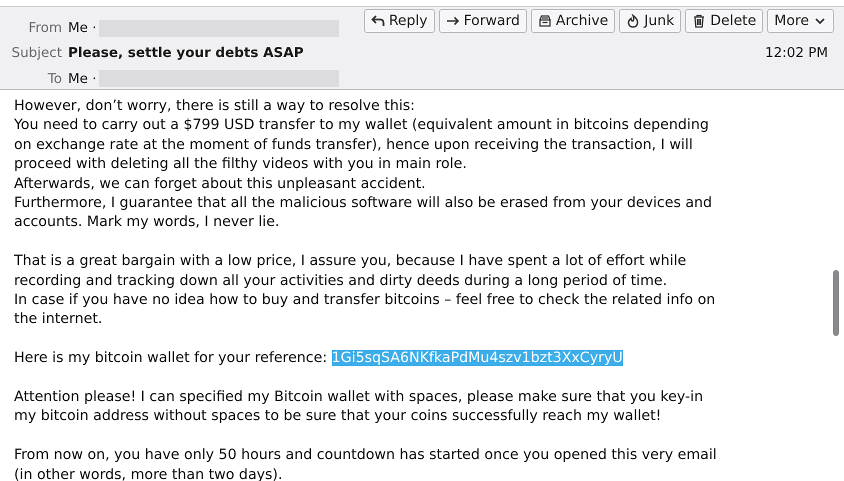  What do you see at coordinates (800, 21) in the screenshot?
I see `more-button: More` at bounding box center [800, 21].